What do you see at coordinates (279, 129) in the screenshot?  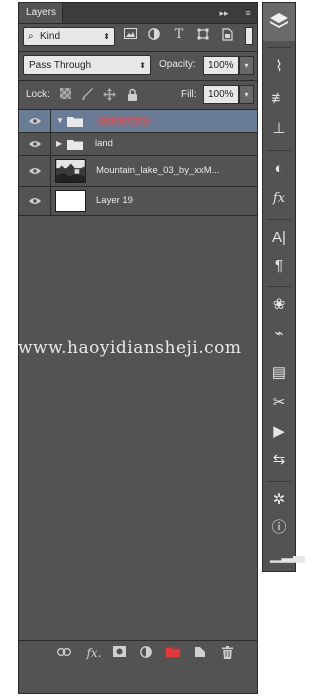 I see `clone-source-icon: ⊥` at bounding box center [279, 129].